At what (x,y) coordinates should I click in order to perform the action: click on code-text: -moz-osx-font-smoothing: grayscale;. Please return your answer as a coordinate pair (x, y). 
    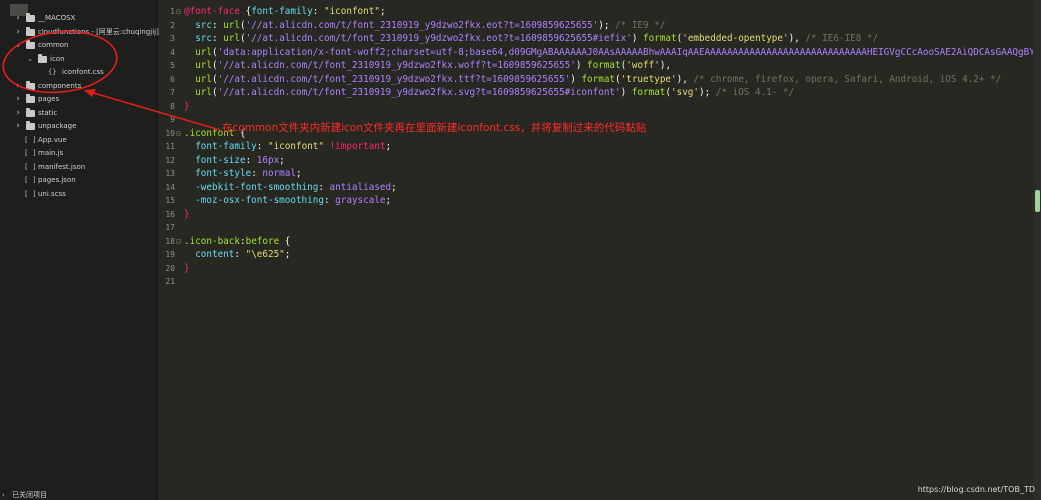
    Looking at the image, I should click on (287, 201).